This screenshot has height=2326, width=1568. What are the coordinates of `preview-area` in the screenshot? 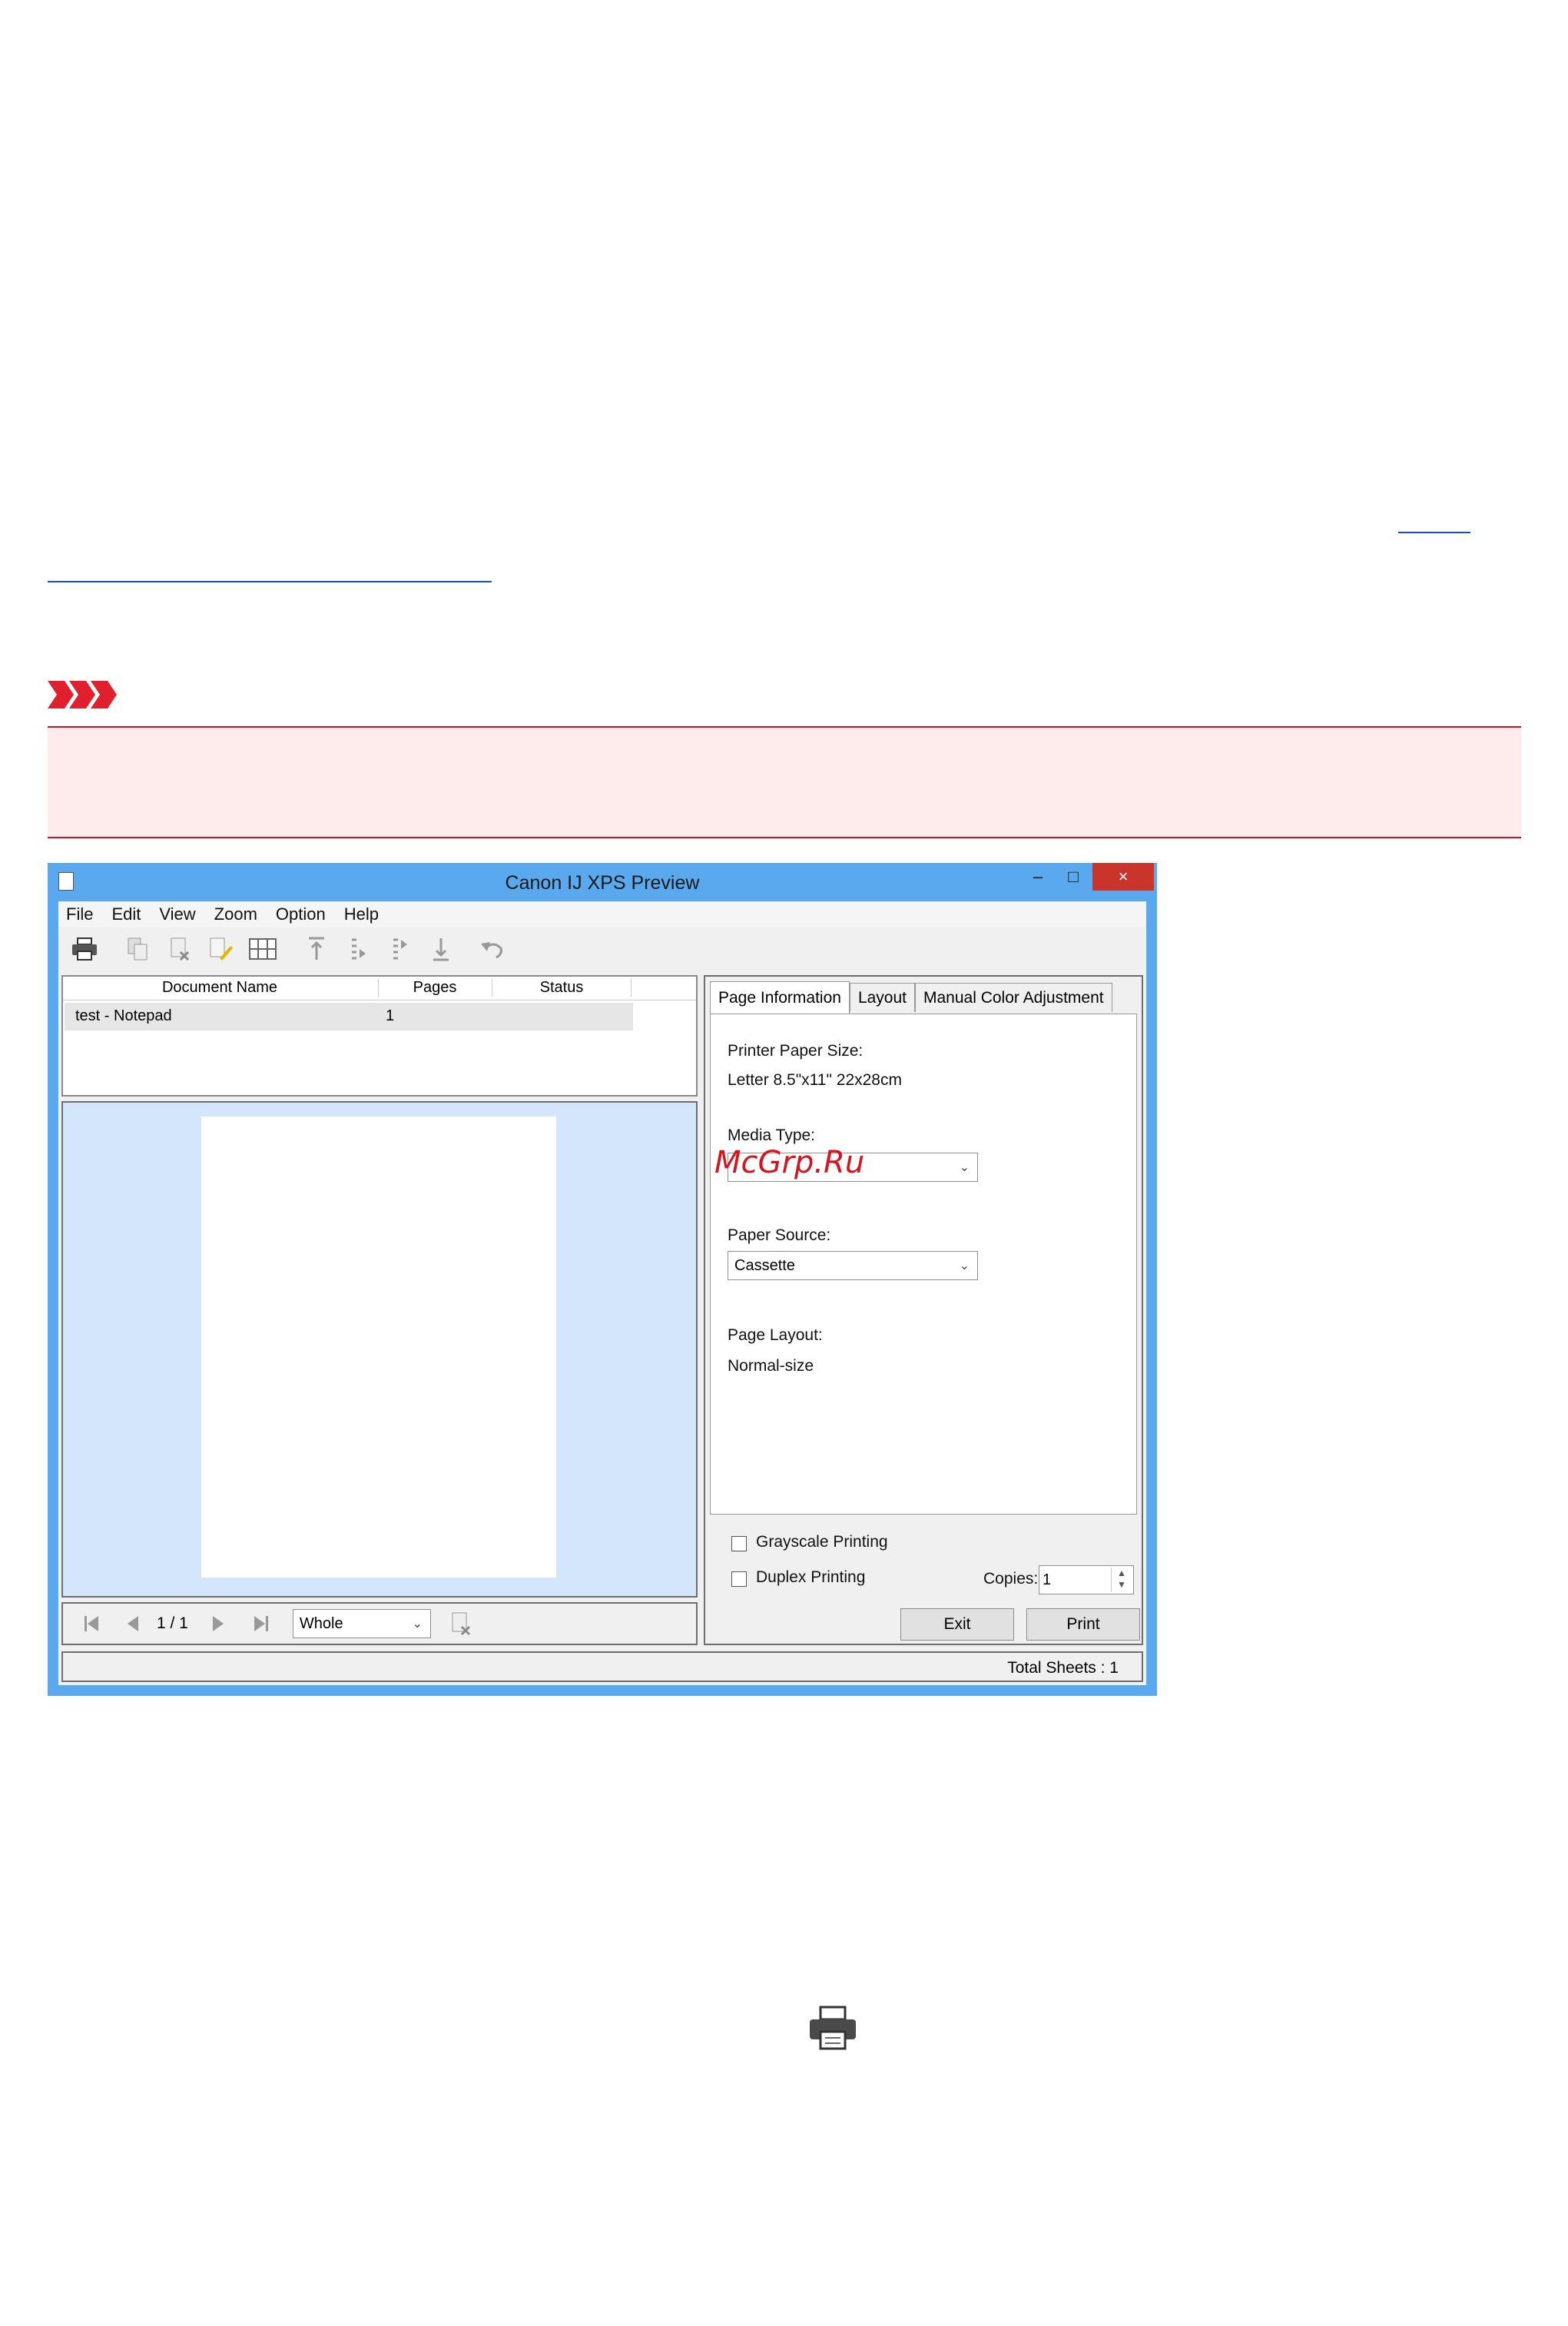 It's located at (379, 1349).